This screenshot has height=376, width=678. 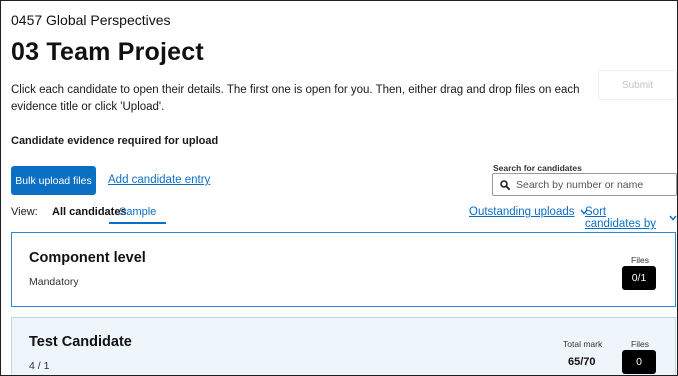 What do you see at coordinates (54, 282) in the screenshot?
I see `component-subtitle: Mandatory` at bounding box center [54, 282].